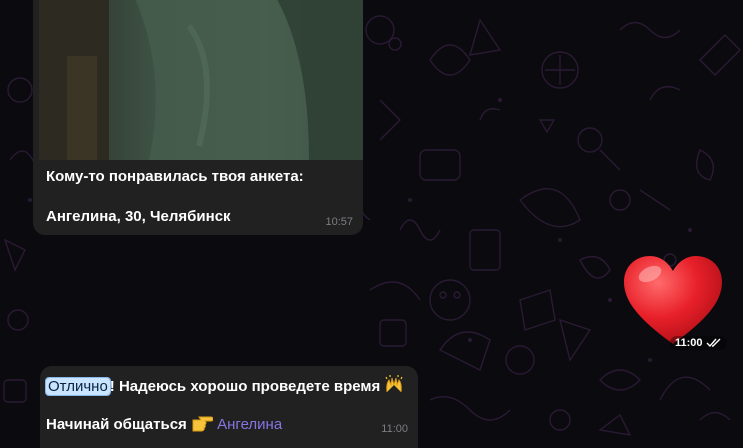  Describe the element at coordinates (249, 424) in the screenshot. I see `user-mention-link: Ангелина` at that location.